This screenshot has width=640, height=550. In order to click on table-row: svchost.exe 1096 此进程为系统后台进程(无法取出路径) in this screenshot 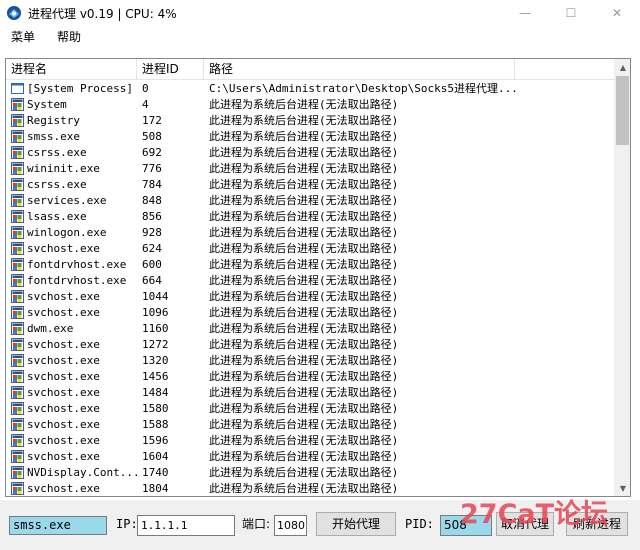, I will do `click(311, 312)`.